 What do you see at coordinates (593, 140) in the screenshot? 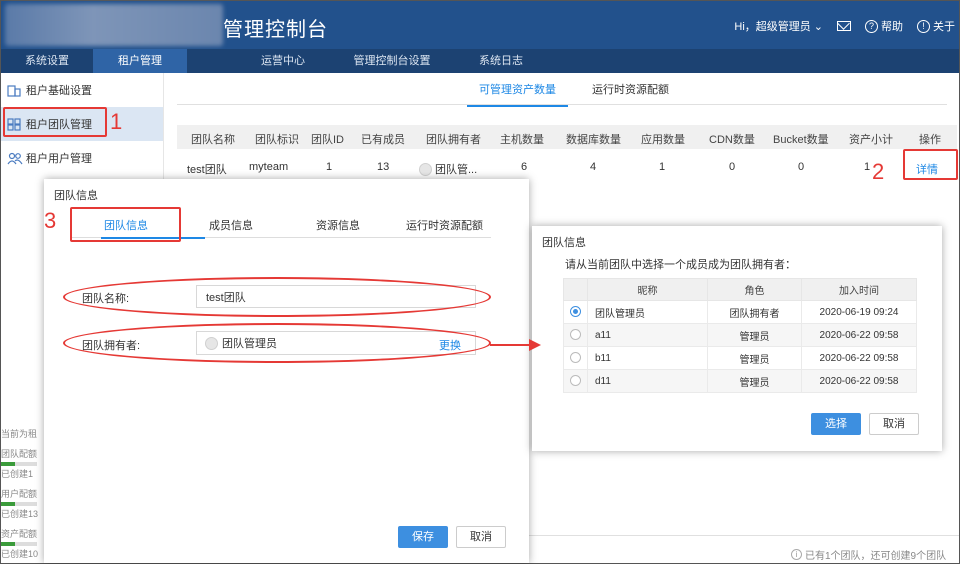
I see `col-databases: 数据库数量` at bounding box center [593, 140].